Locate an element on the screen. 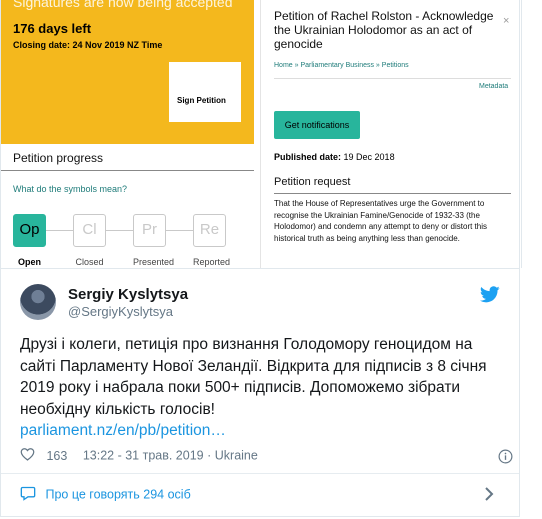 The width and height of the screenshot is (542, 519). heart-icon is located at coordinates (27, 455).